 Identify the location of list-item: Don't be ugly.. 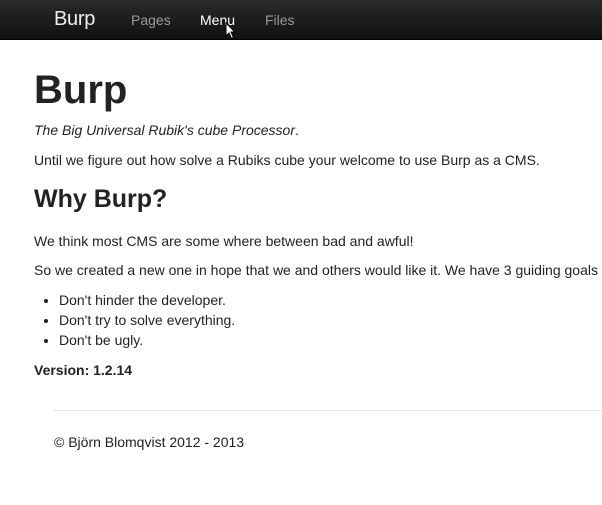
(147, 340).